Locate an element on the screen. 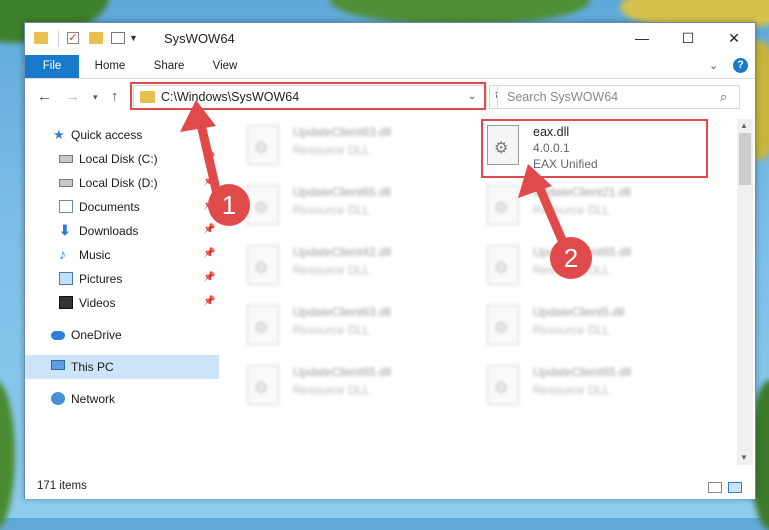  help-icon: ? is located at coordinates (740, 65).